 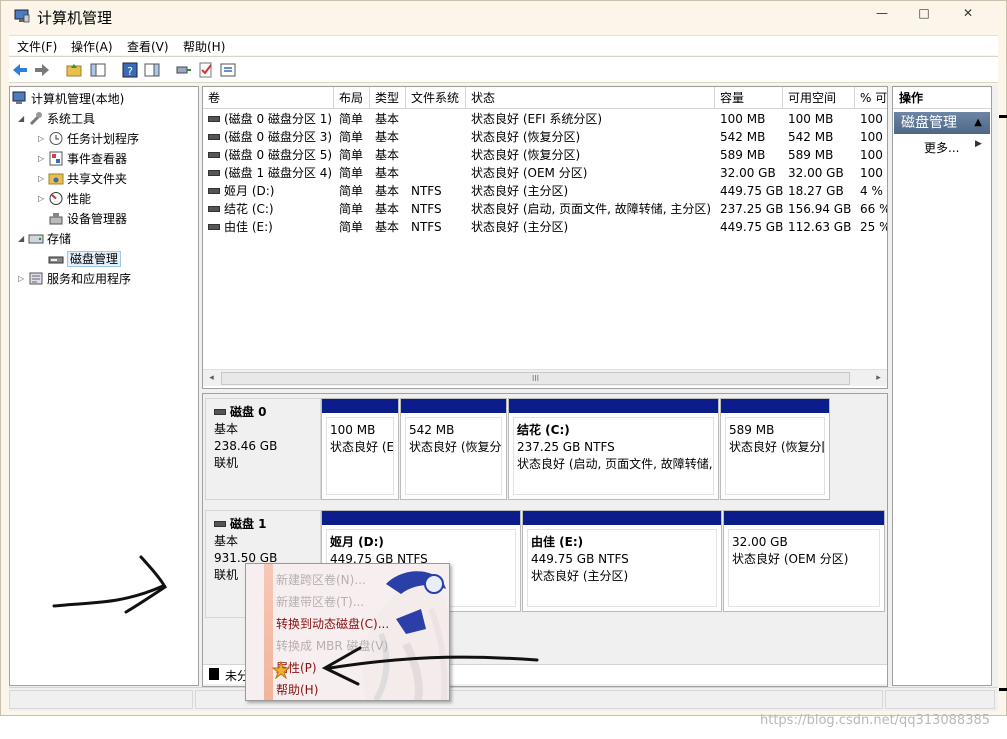 I want to click on list-view-icon, so click(x=228, y=70).